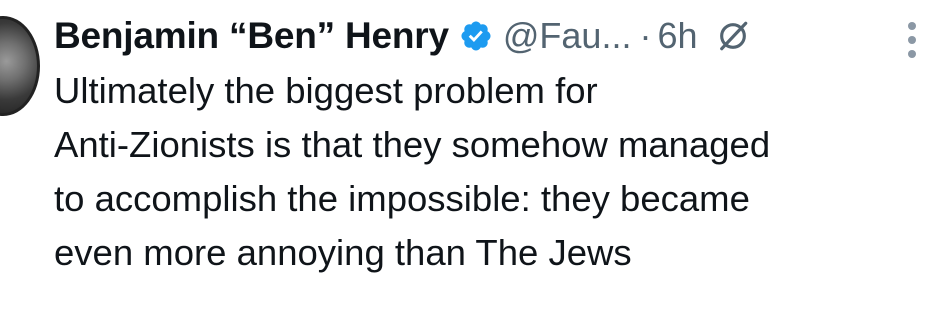 This screenshot has width=936, height=312. Describe the element at coordinates (20, 66) in the screenshot. I see `avatar` at that location.